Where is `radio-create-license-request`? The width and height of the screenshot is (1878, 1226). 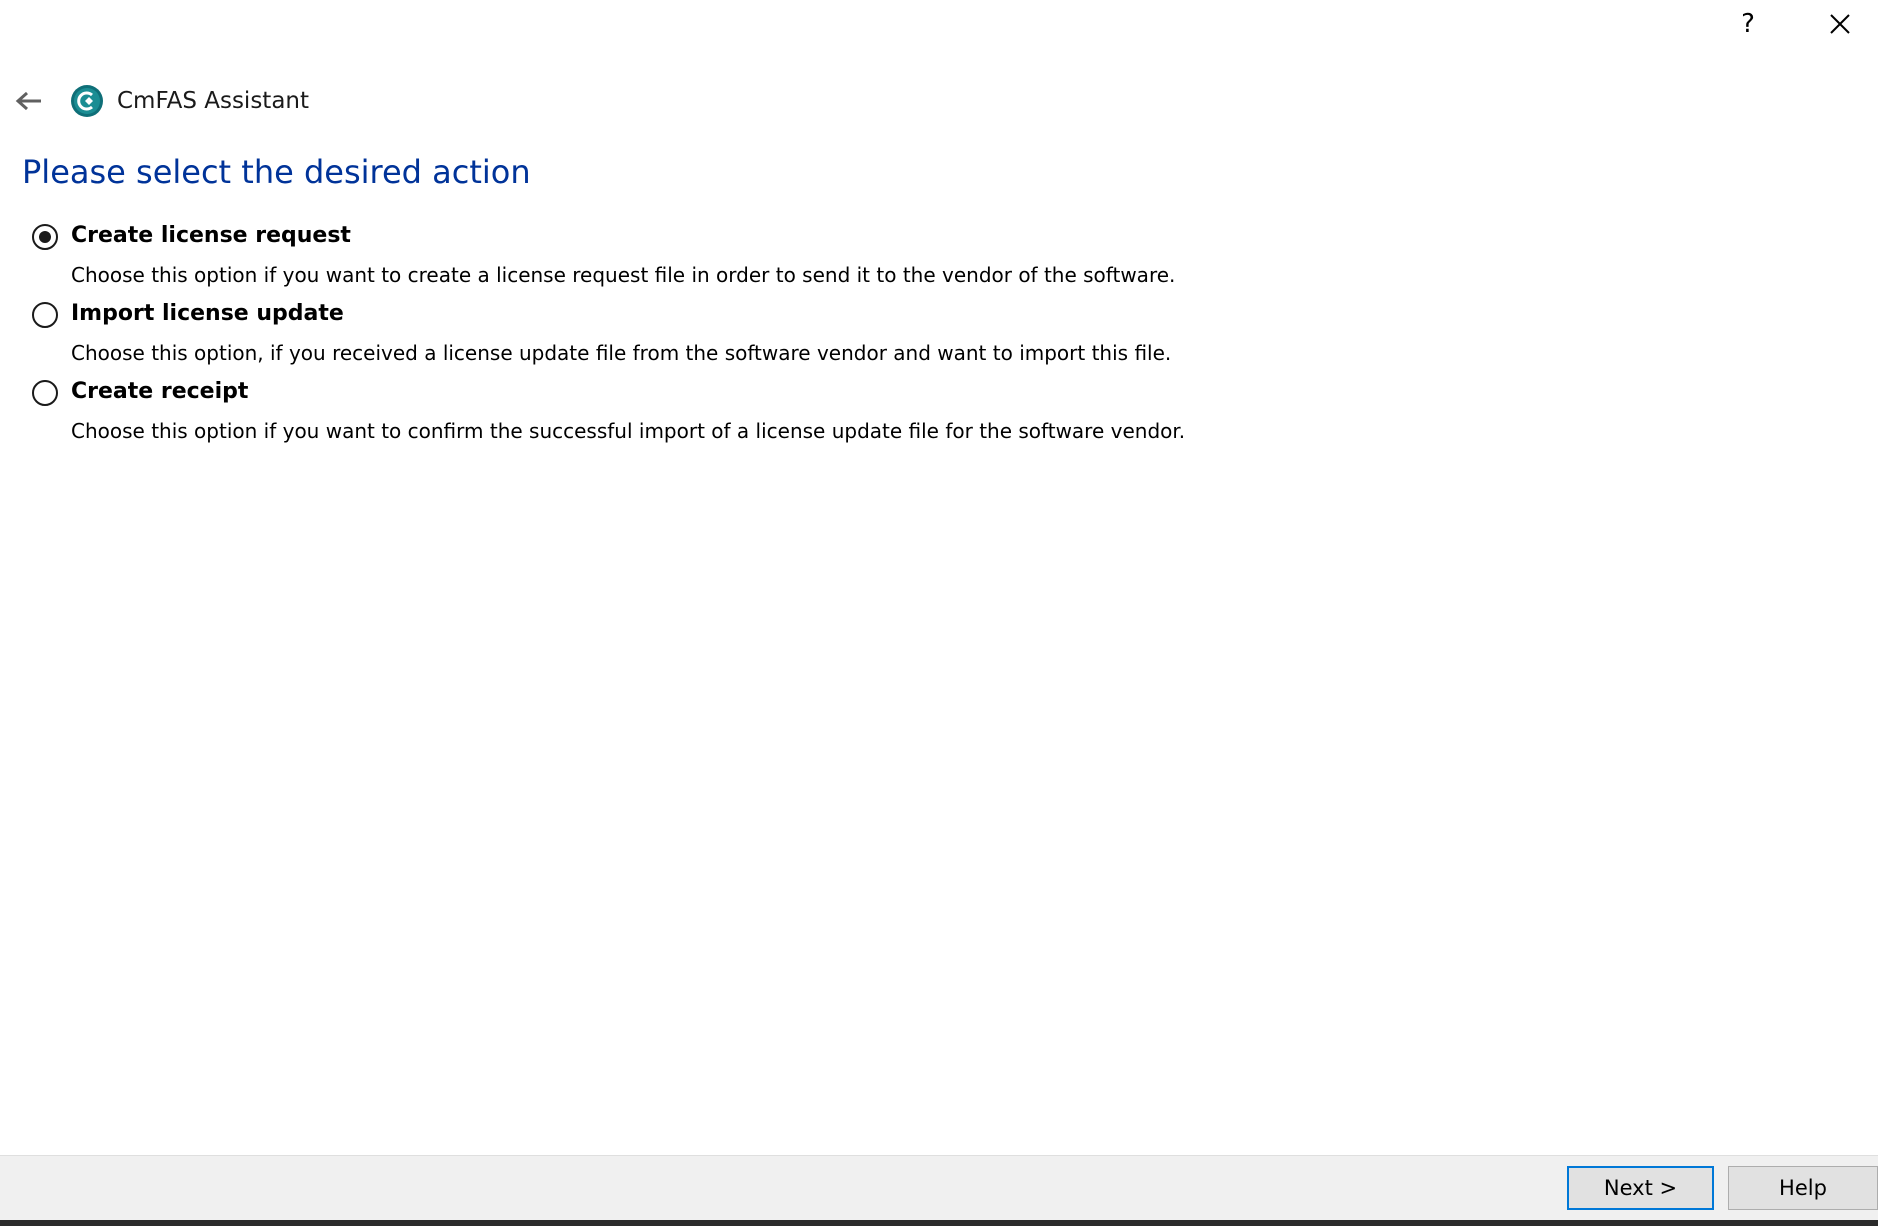 radio-create-license-request is located at coordinates (45, 237).